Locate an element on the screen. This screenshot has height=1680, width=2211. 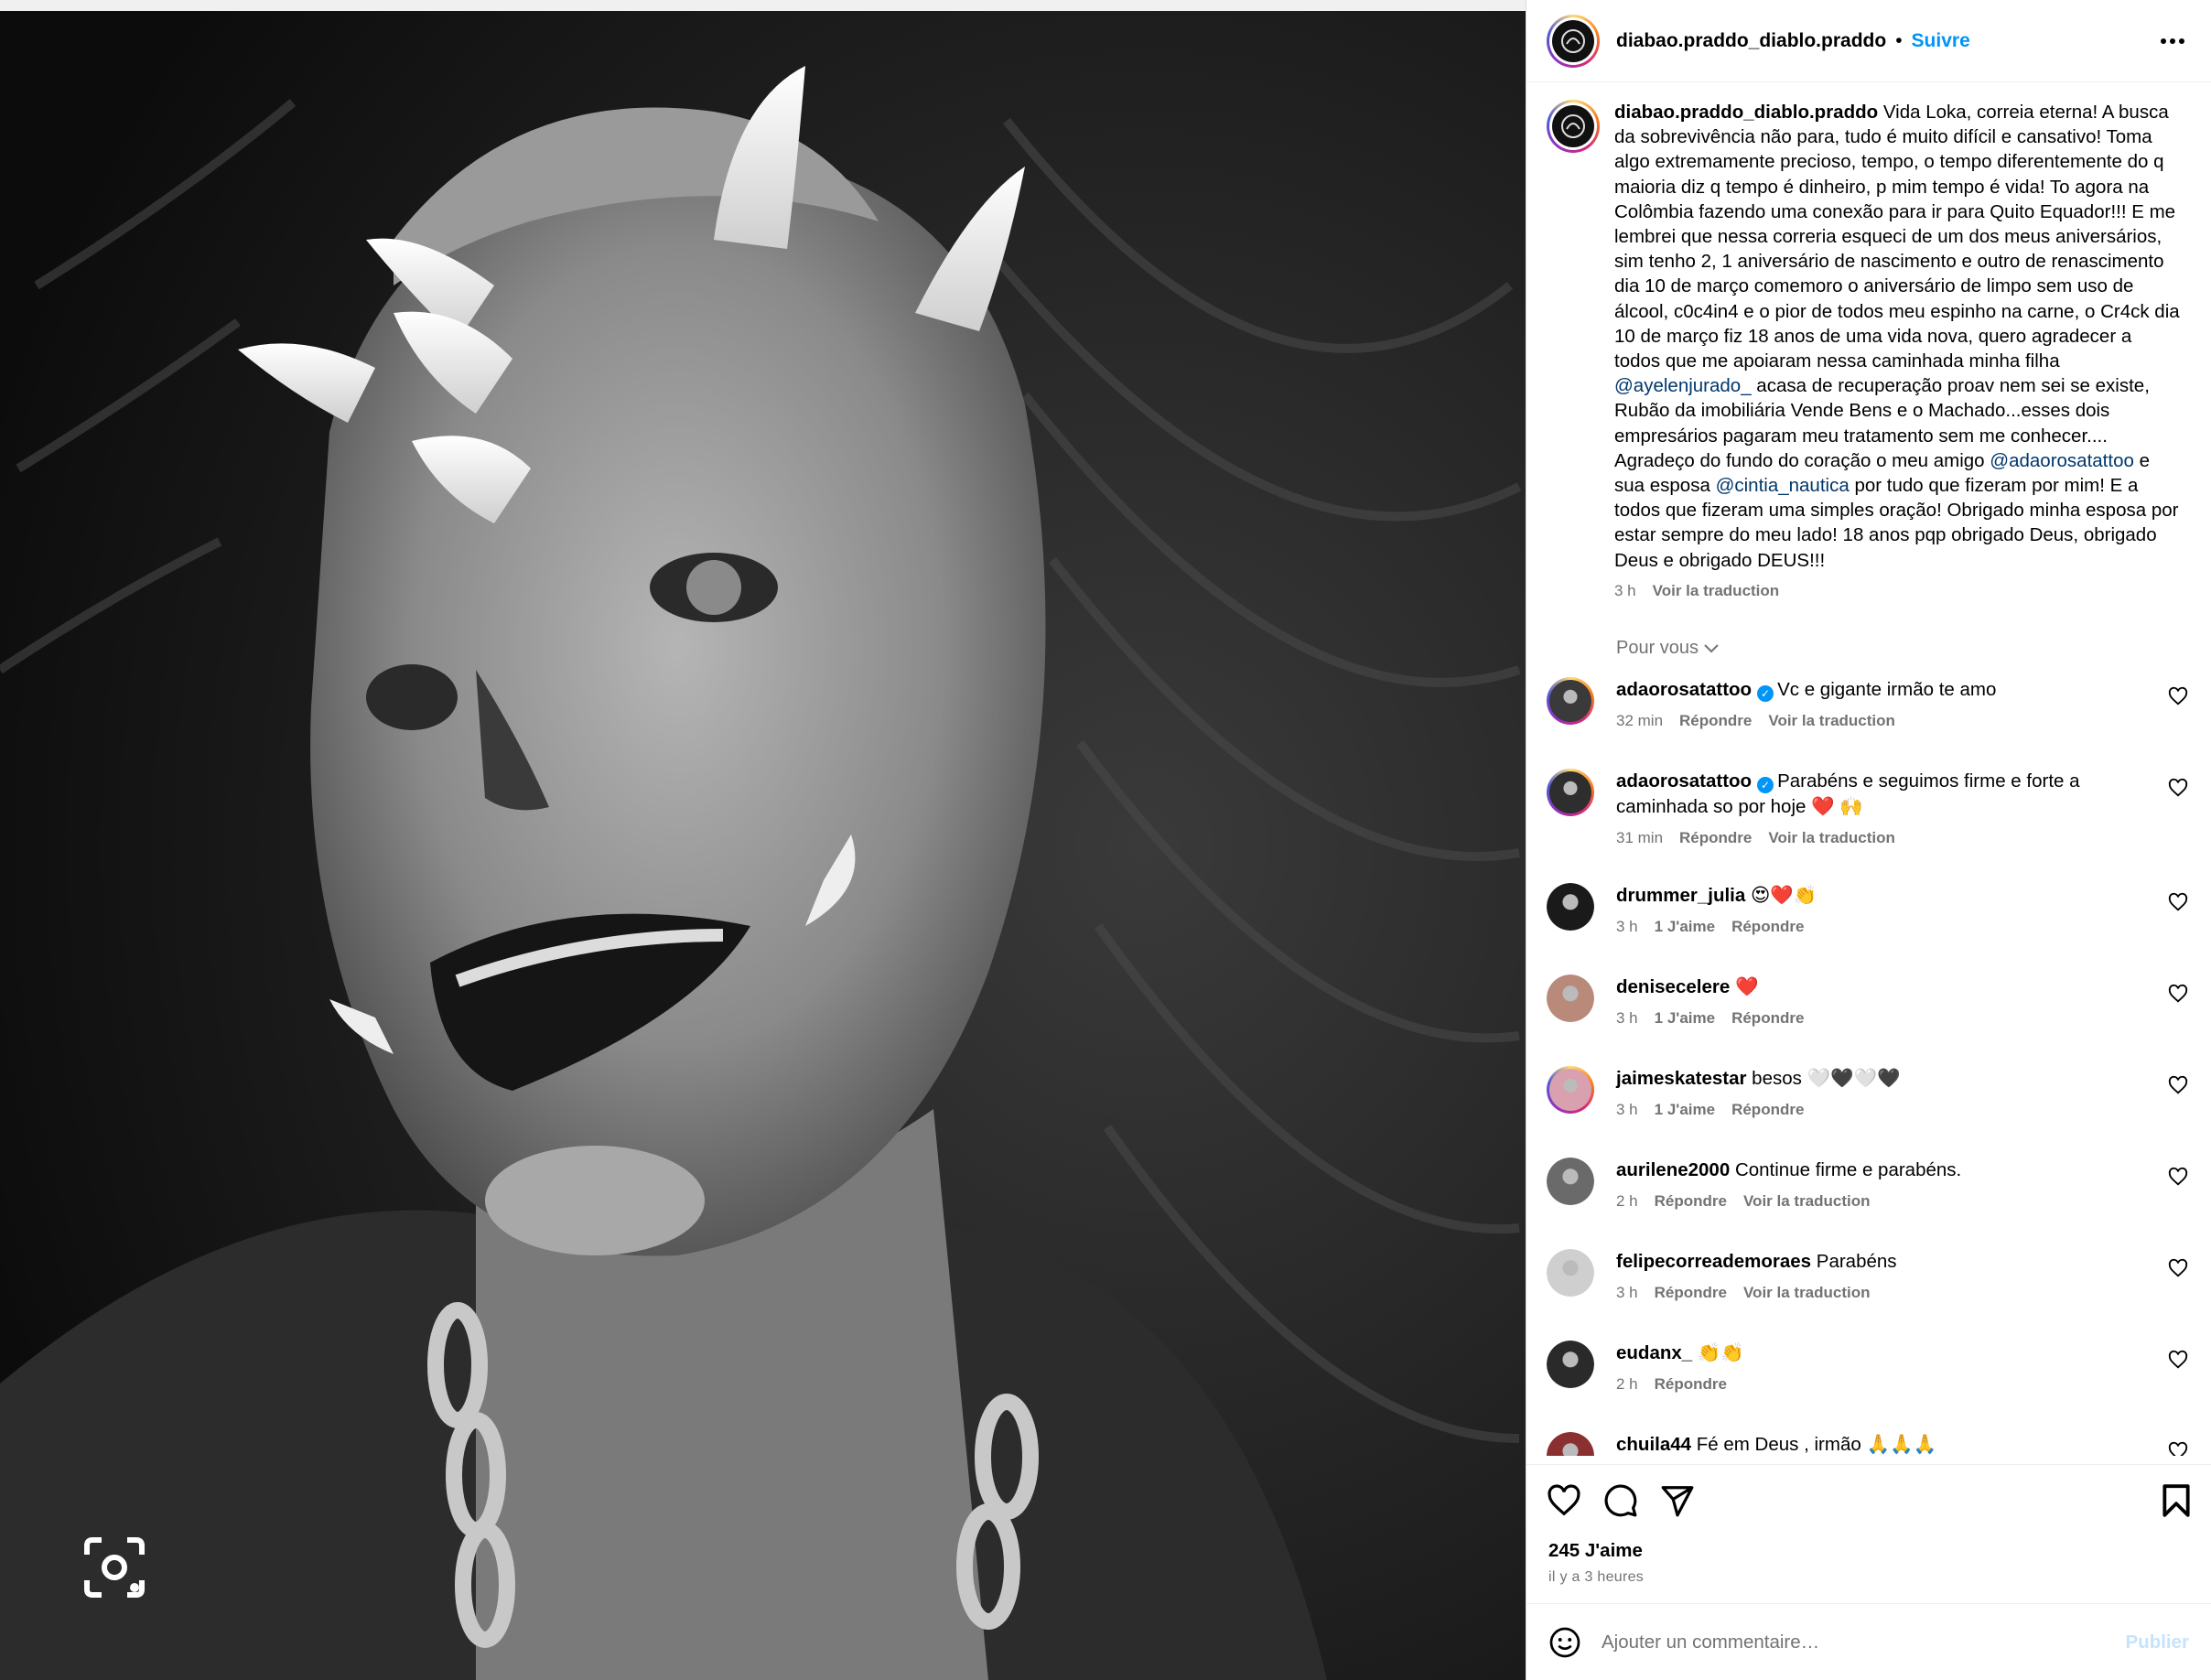
comment-message: Fé em Deus , irmão 🙏🙏🙏 is located at coordinates (1816, 1444).